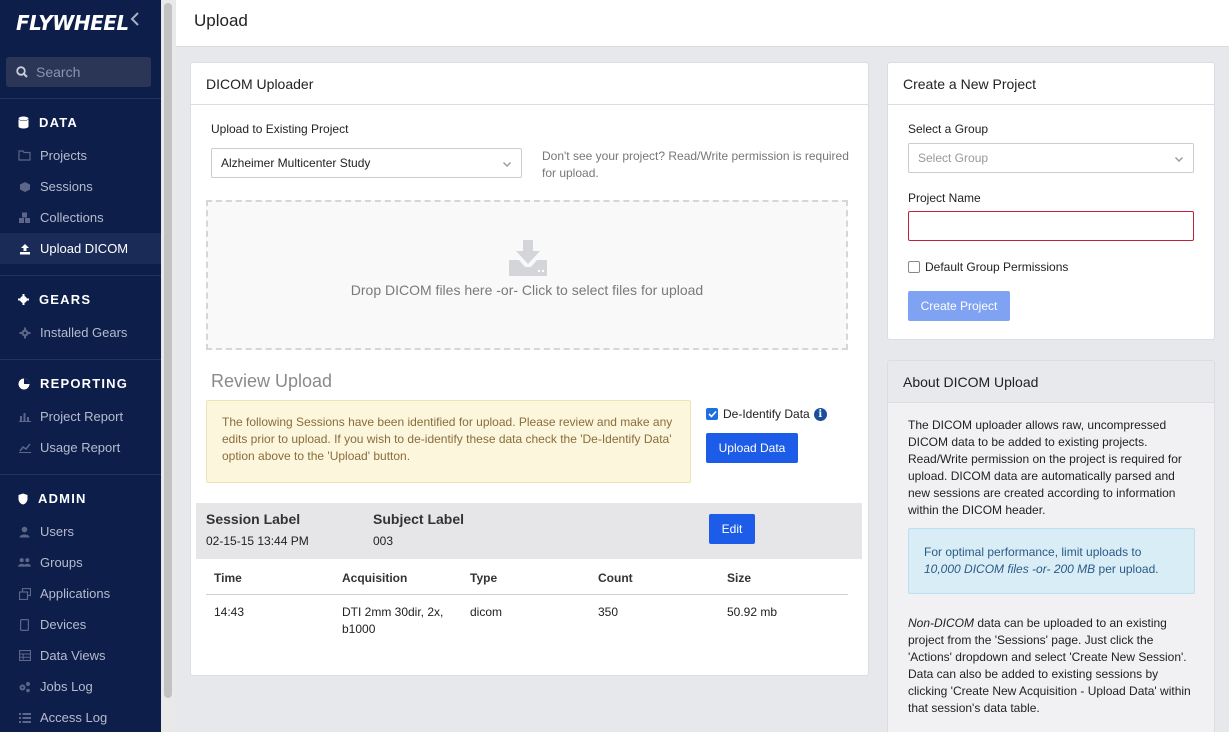  What do you see at coordinates (484, 578) in the screenshot?
I see `column-header-type: Type` at bounding box center [484, 578].